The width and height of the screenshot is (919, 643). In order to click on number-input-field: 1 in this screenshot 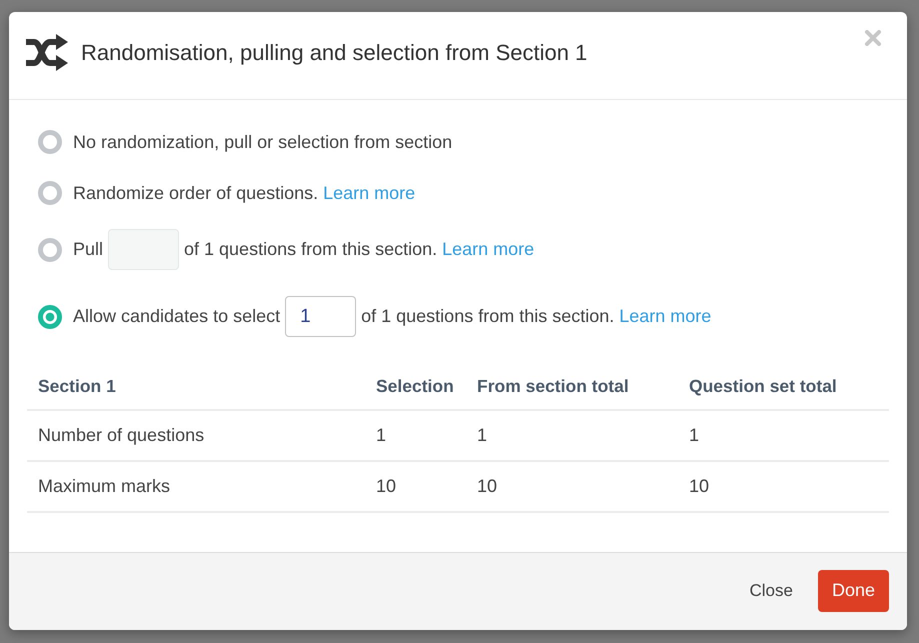, I will do `click(320, 316)`.